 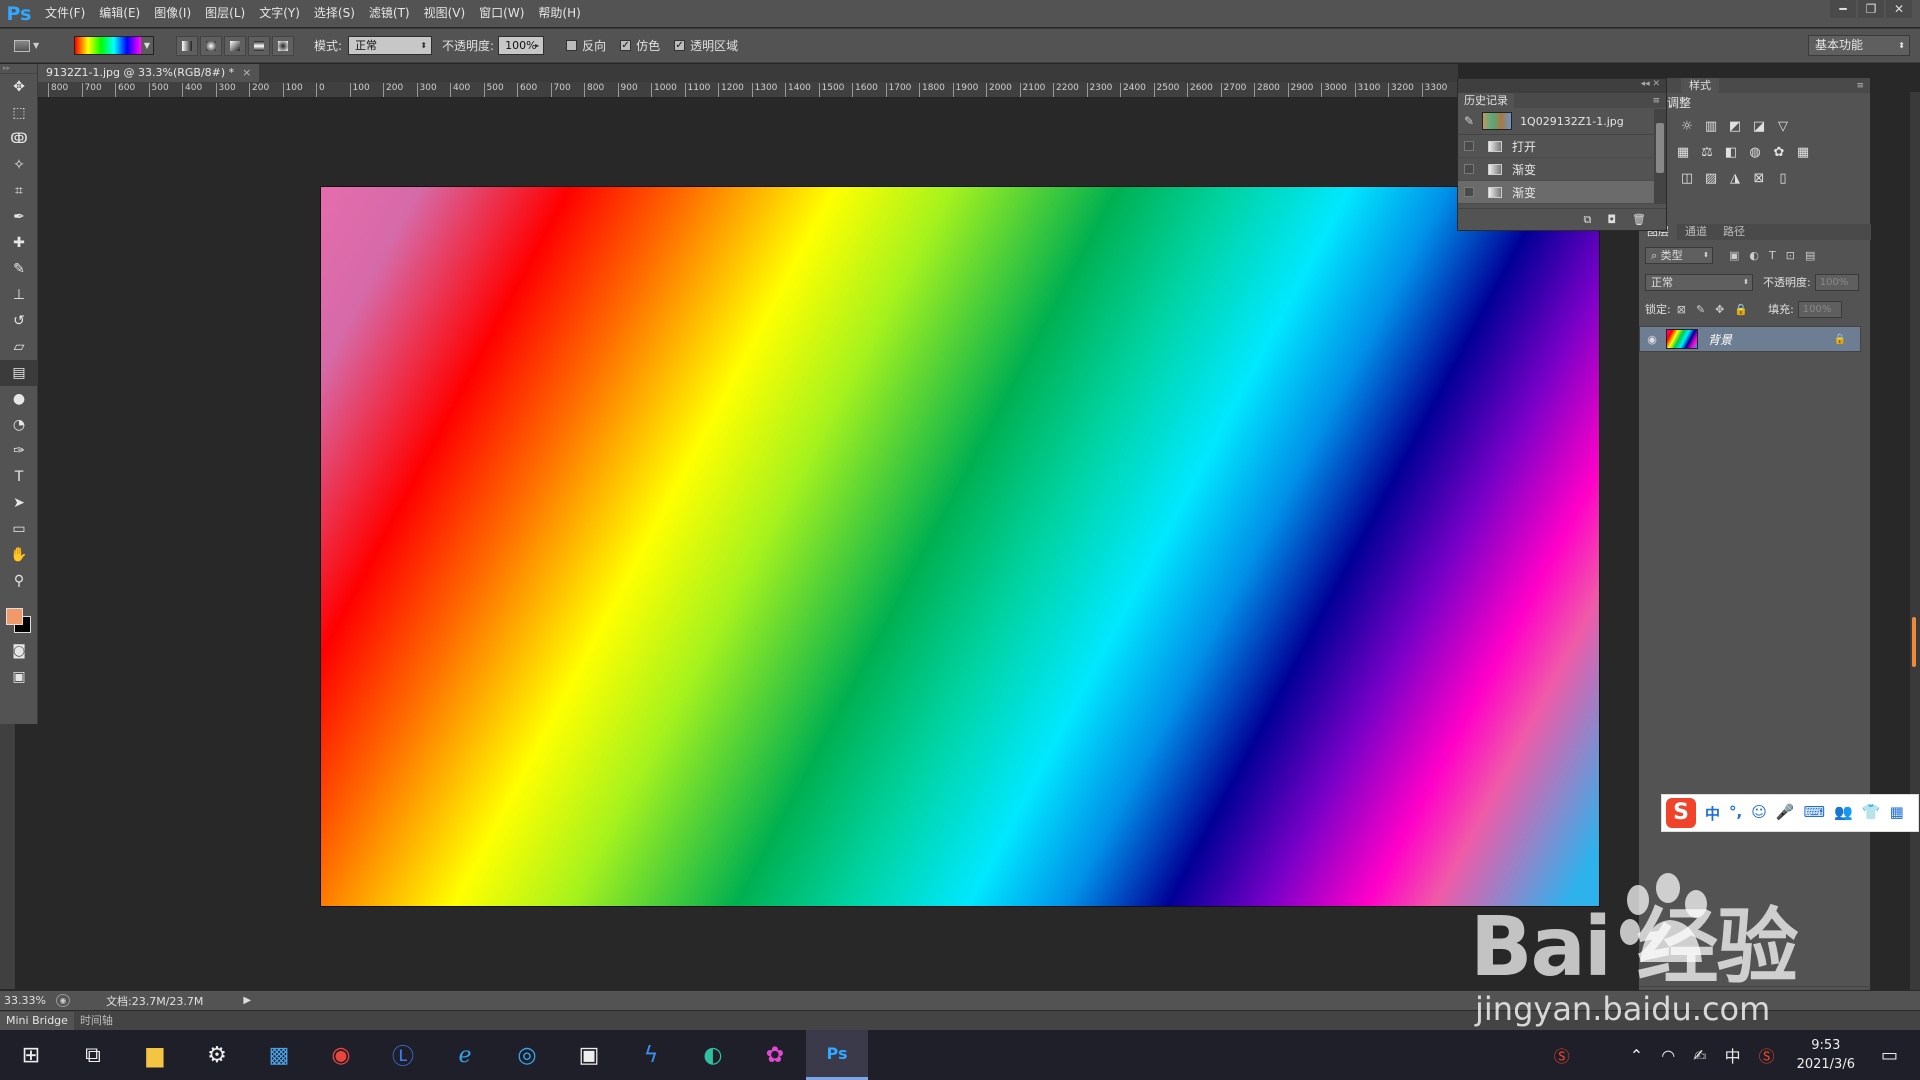 I want to click on checkbox-box, so click(x=572, y=45).